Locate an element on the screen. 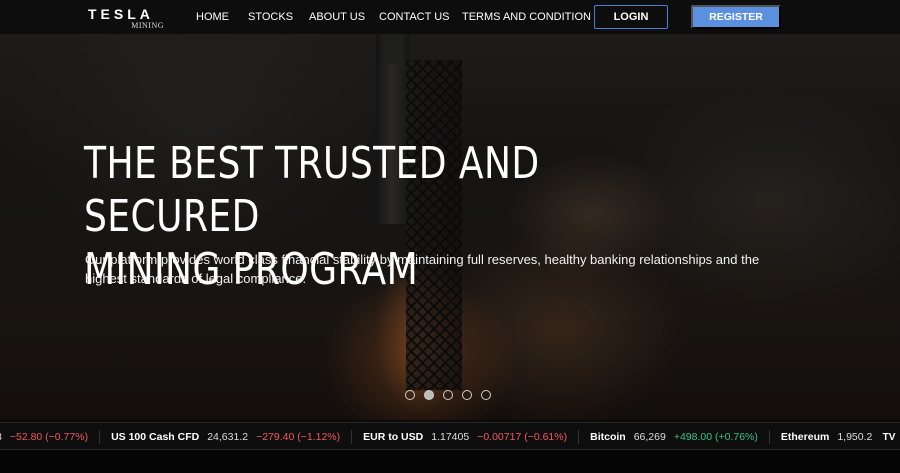 The width and height of the screenshot is (900, 473). brand-logo-sub: MINING is located at coordinates (147, 25).